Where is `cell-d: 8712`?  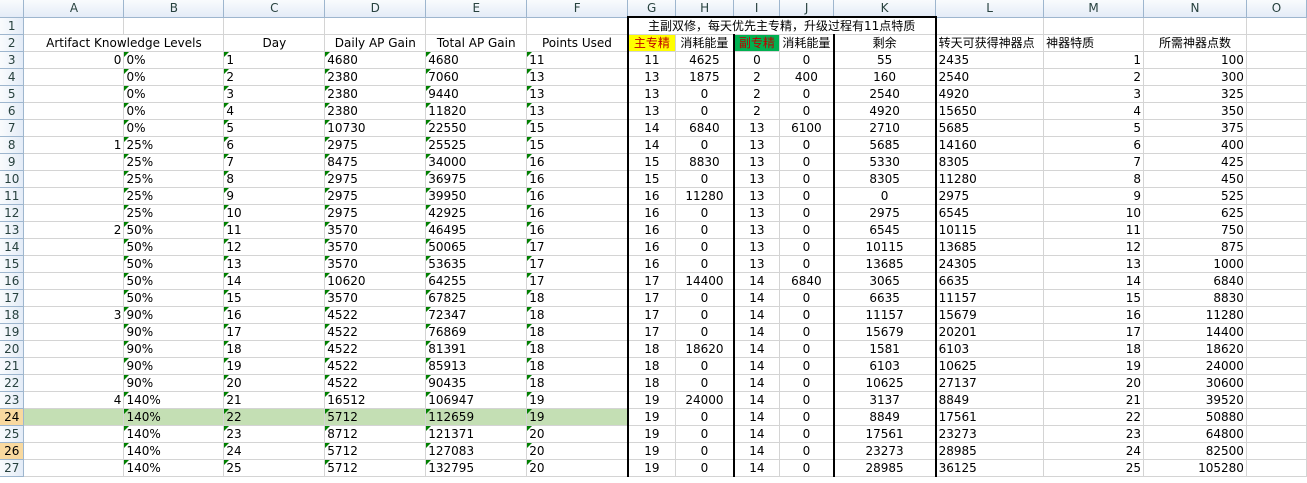 cell-d: 8712 is located at coordinates (375, 434).